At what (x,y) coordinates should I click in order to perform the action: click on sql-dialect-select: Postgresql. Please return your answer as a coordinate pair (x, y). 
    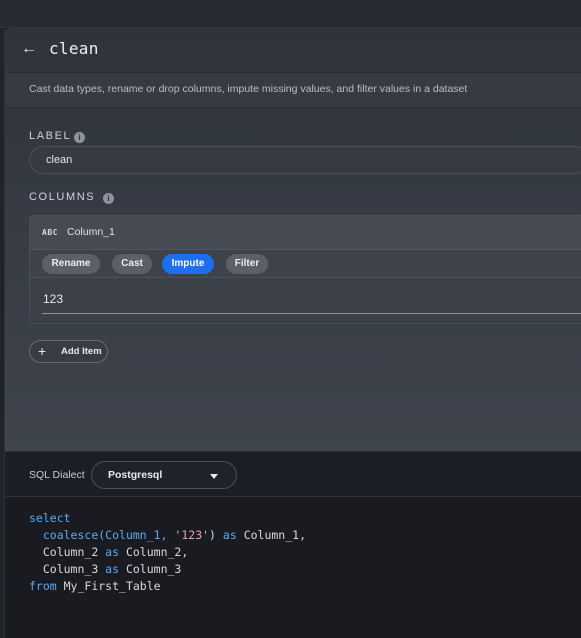
    Looking at the image, I should click on (164, 475).